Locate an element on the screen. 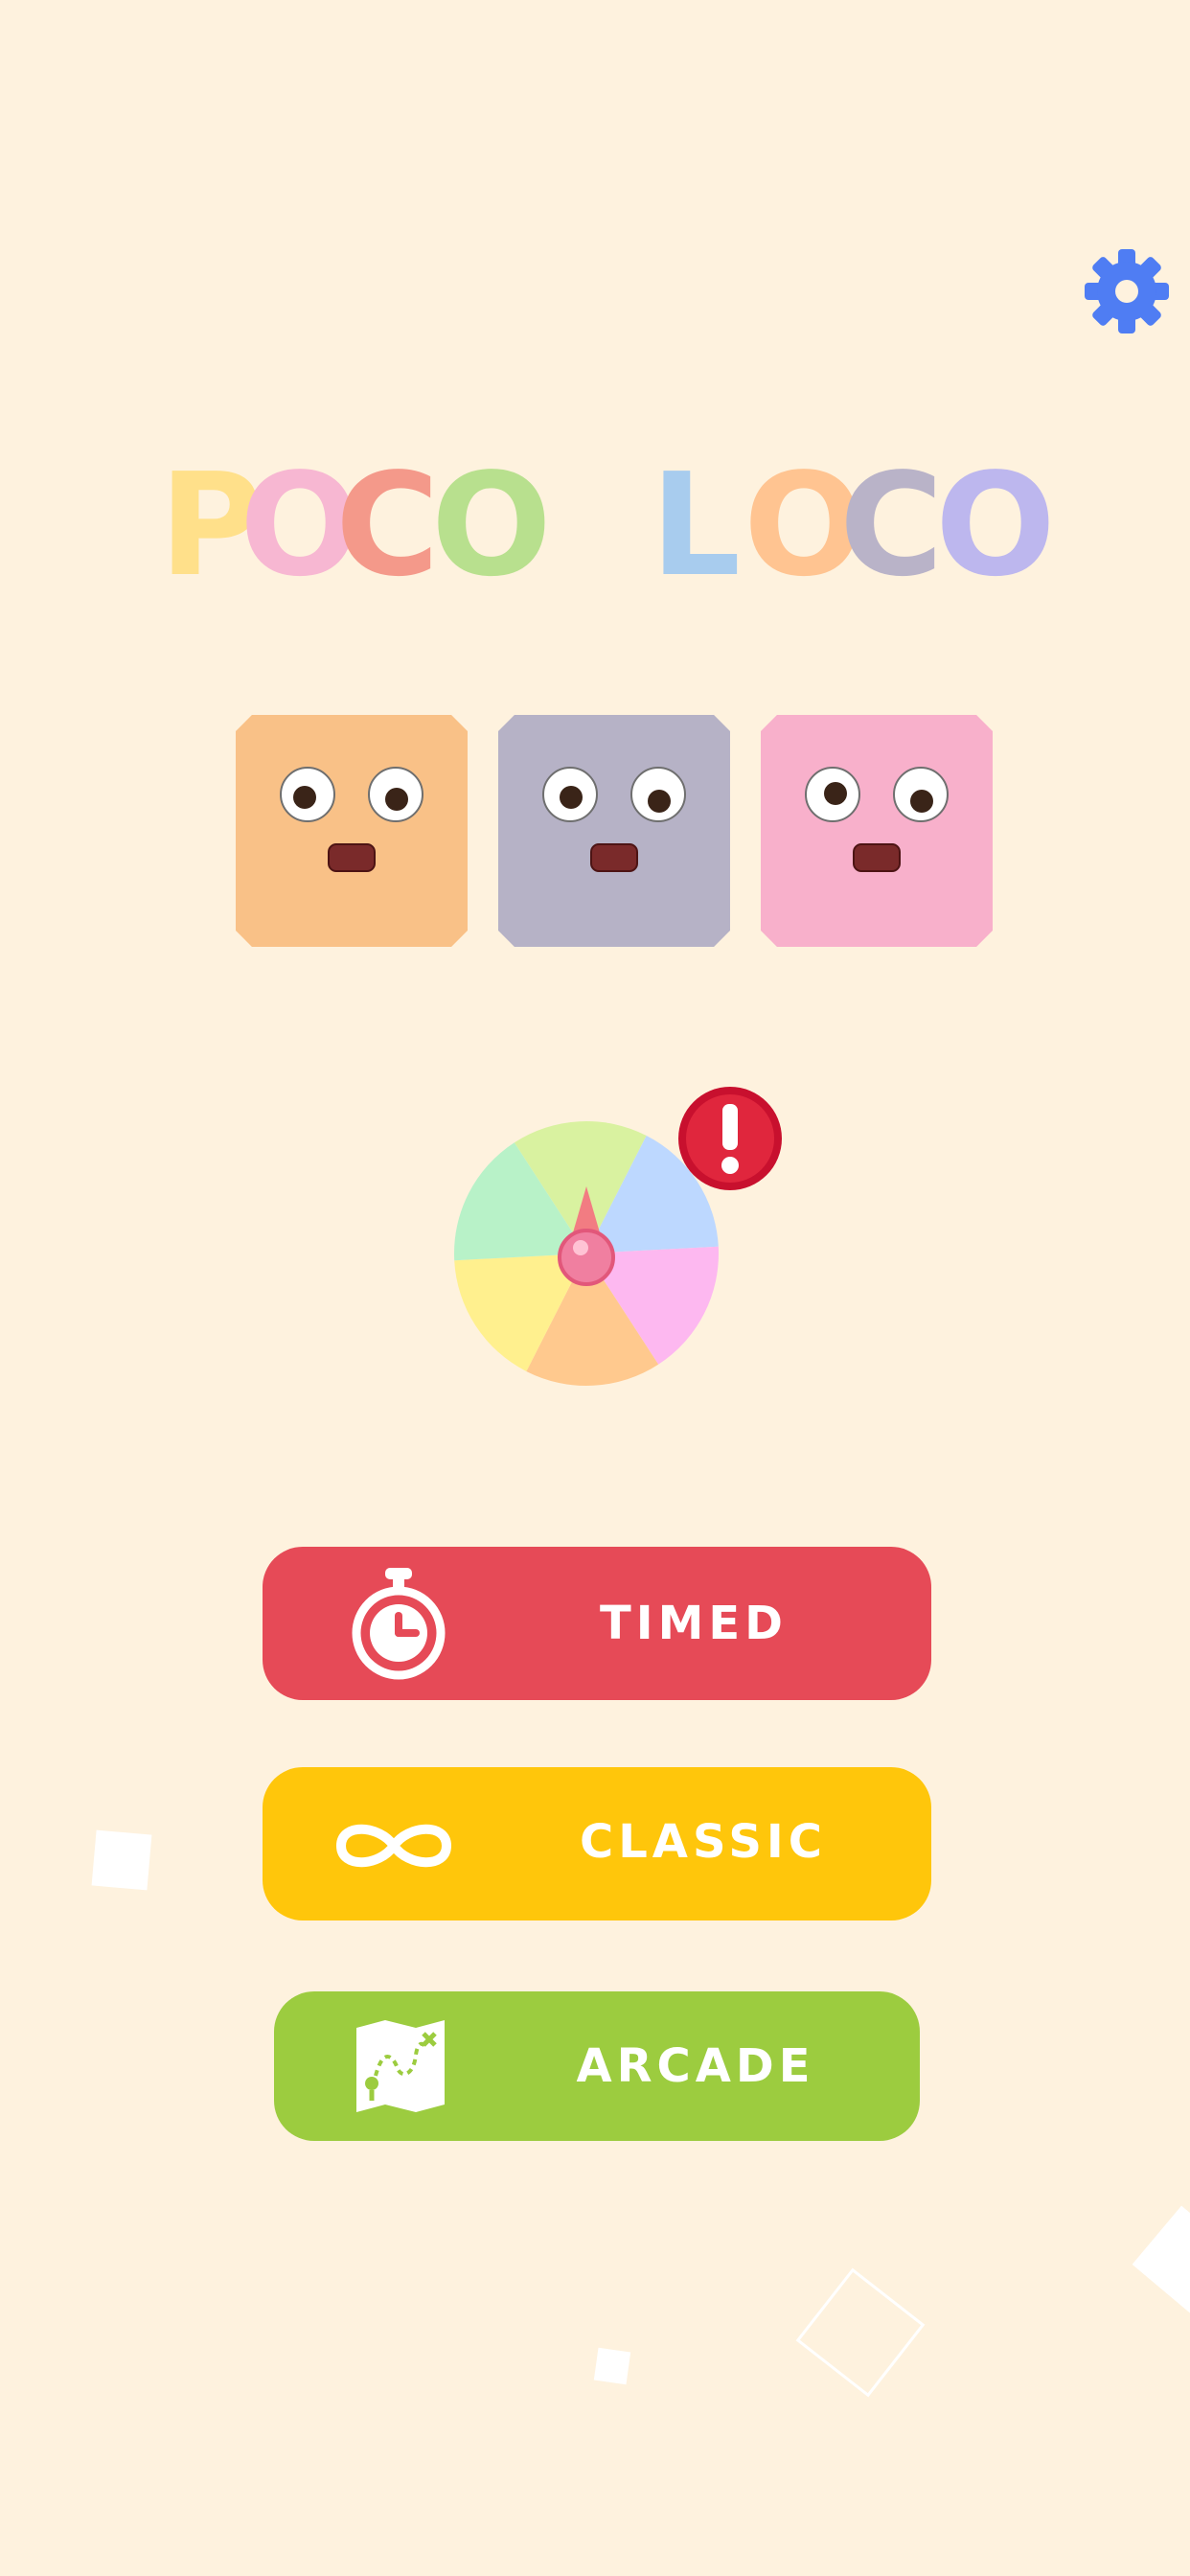 Image resolution: width=1190 pixels, height=2576 pixels. title-word-poco: P O C O is located at coordinates (356, 525).